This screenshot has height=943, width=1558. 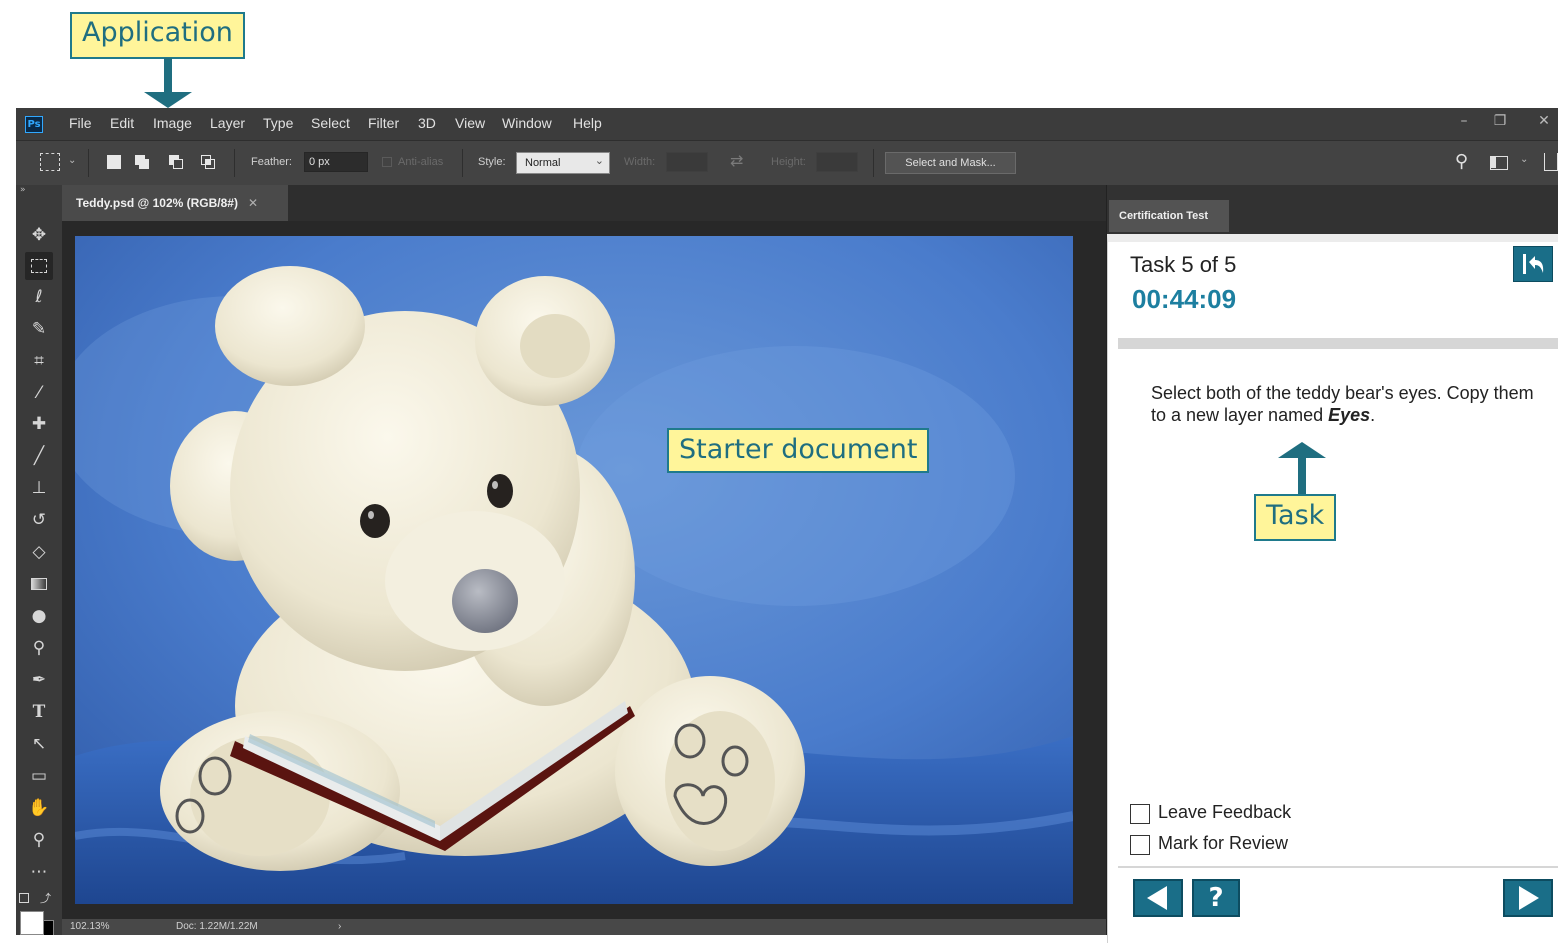 I want to click on feather-label: Feather:, so click(x=271, y=162).